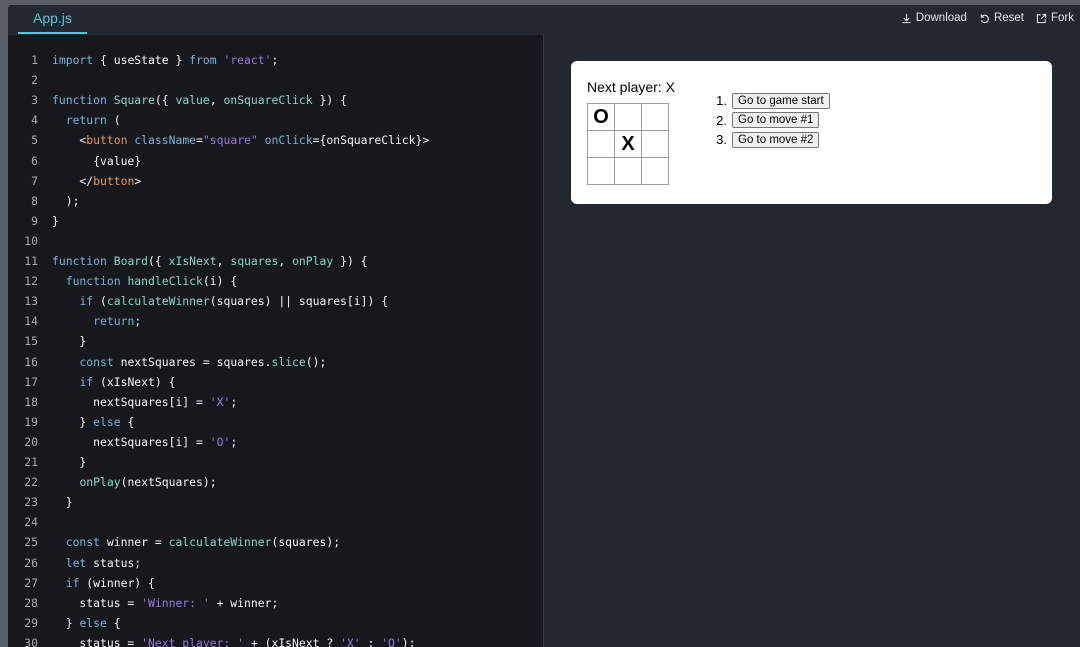  I want to click on code-line: 16 const nextSquares = squares.slice();, so click(275, 362).